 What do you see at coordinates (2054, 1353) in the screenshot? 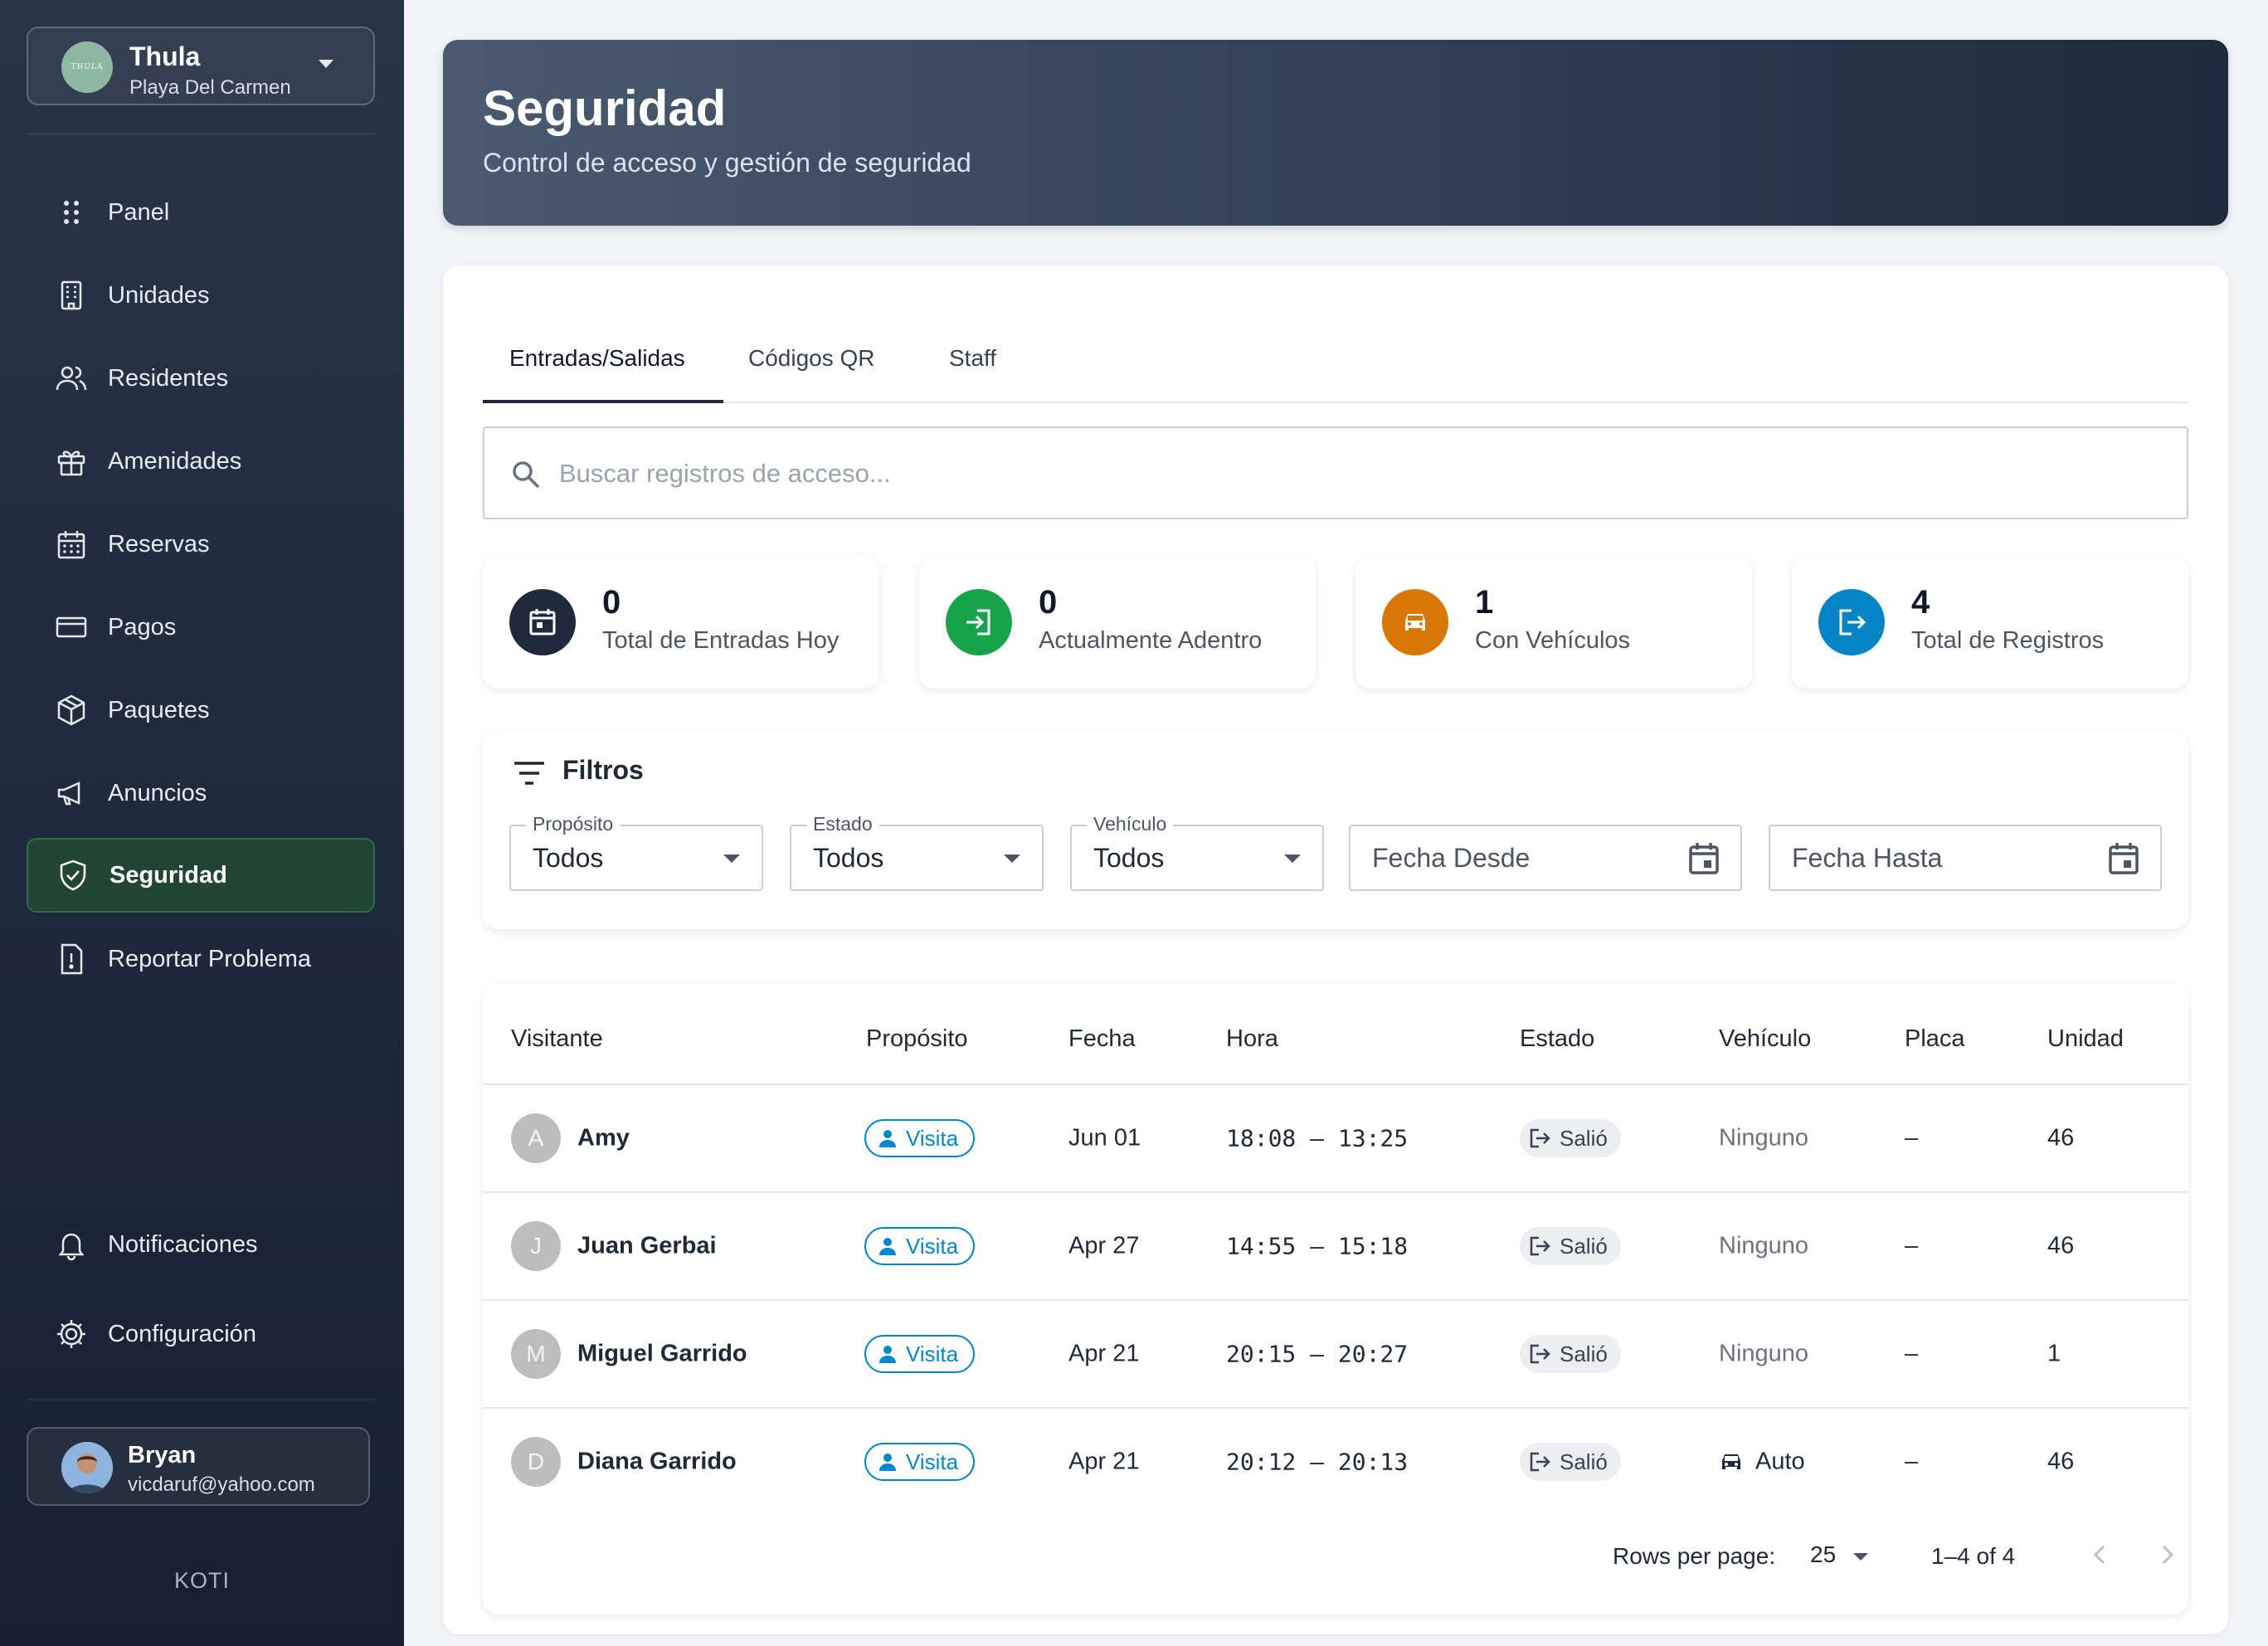
I see `unit-value: 1` at bounding box center [2054, 1353].